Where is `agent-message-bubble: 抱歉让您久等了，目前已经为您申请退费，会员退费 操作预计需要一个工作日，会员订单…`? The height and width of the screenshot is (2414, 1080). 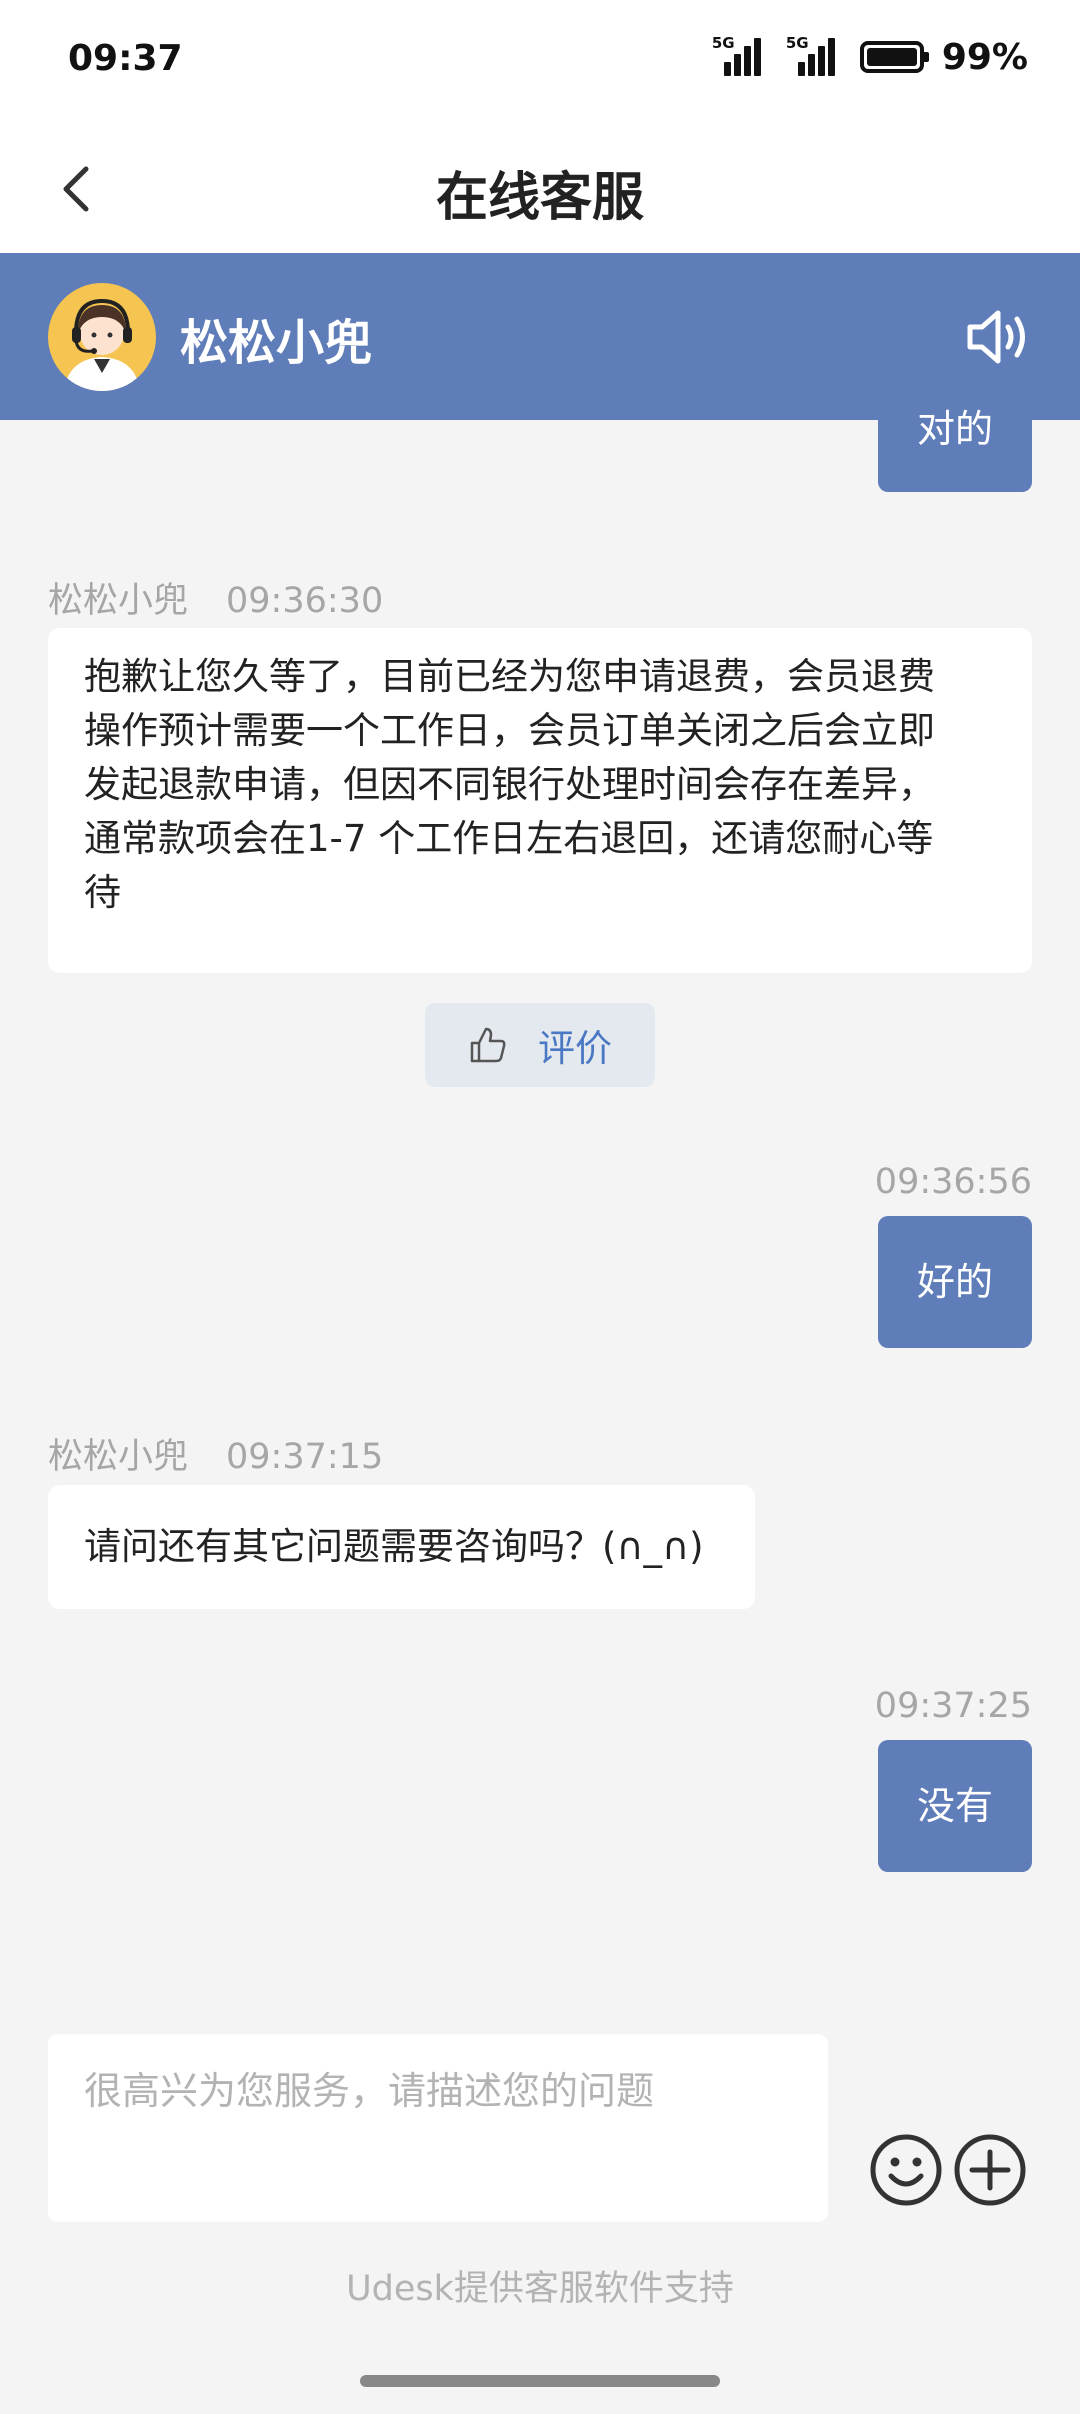
agent-message-bubble: 抱歉让您久等了，目前已经为您申请退费，会员退费 操作预计需要一个工作日，会员订单… is located at coordinates (540, 800).